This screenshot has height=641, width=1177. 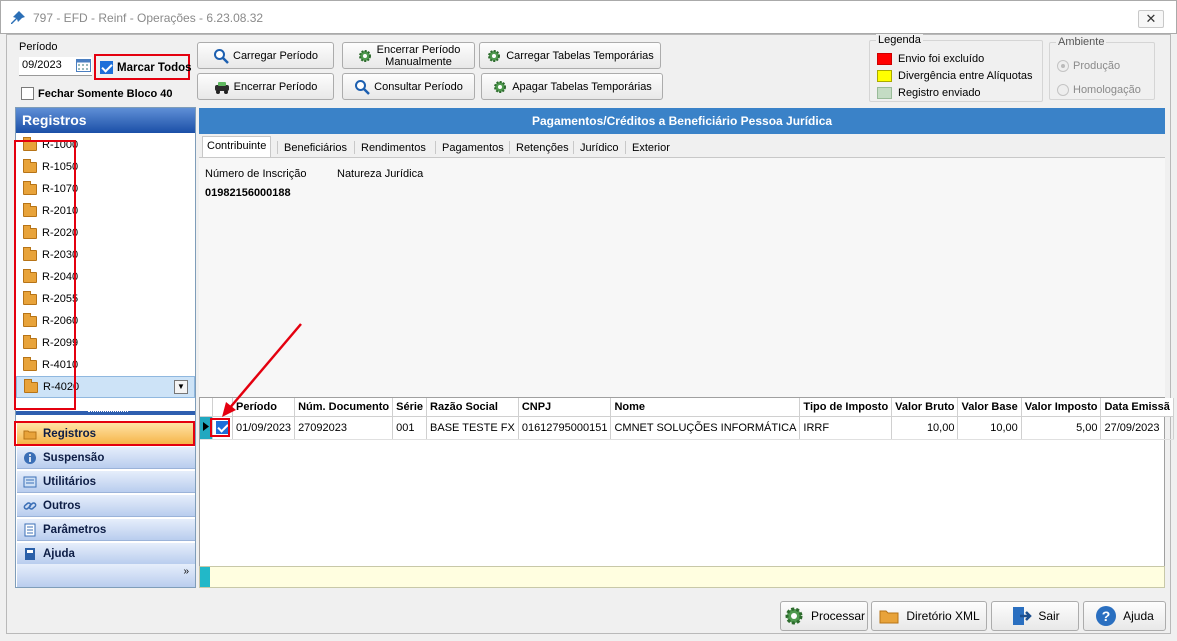 What do you see at coordinates (472, 428) in the screenshot?
I see `table-cell: BASE TESTE FX` at bounding box center [472, 428].